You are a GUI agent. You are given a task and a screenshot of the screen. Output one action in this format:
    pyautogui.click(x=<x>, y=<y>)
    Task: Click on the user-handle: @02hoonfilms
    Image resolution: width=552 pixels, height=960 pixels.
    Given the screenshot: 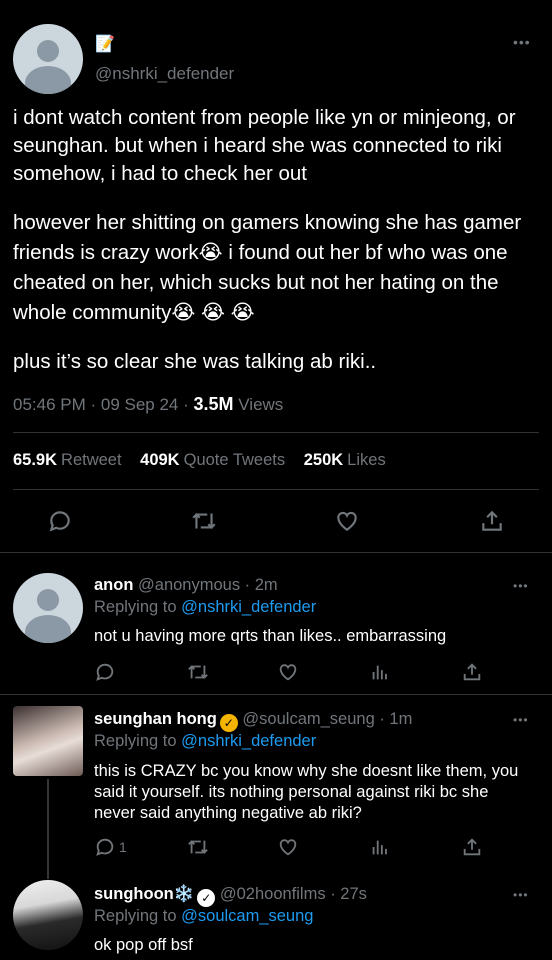 What is the action you would take?
    pyautogui.click(x=273, y=894)
    